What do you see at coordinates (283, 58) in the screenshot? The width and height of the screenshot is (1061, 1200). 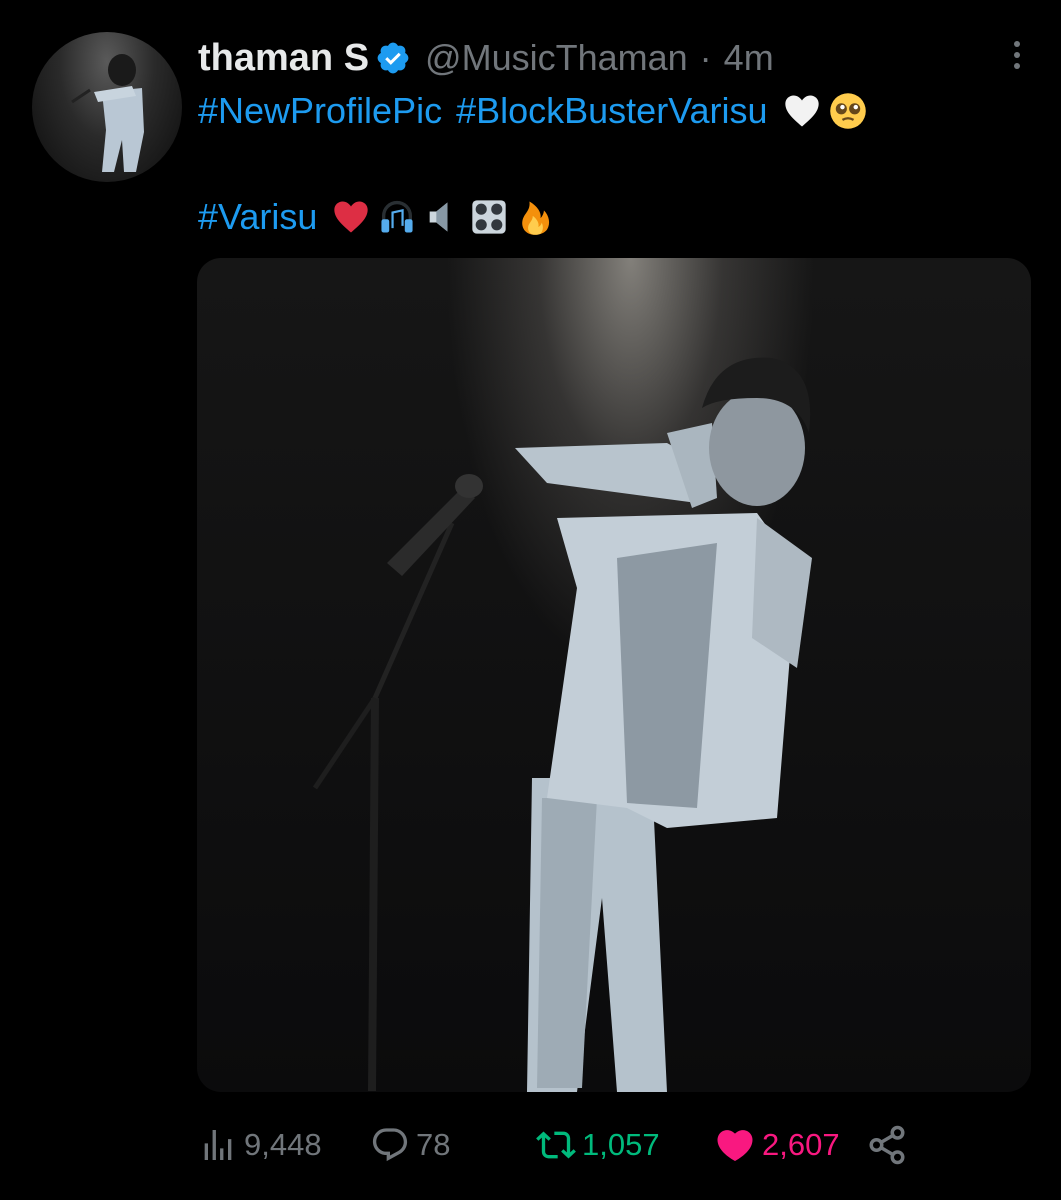 I see `author-name: thaman S` at bounding box center [283, 58].